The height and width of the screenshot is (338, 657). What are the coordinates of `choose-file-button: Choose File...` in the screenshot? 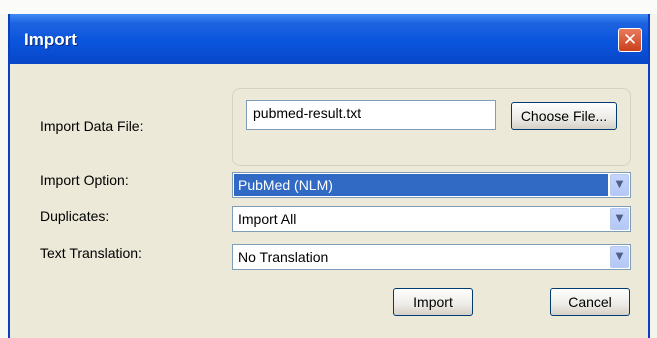 It's located at (564, 116).